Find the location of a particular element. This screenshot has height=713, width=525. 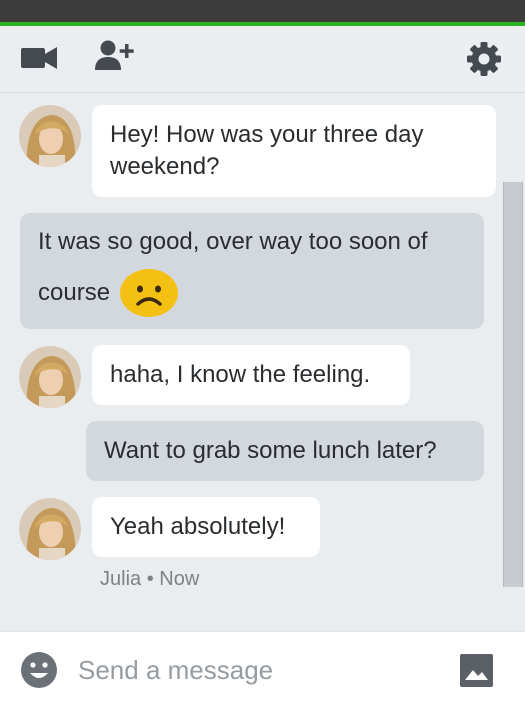

message-input is located at coordinates (258, 670).